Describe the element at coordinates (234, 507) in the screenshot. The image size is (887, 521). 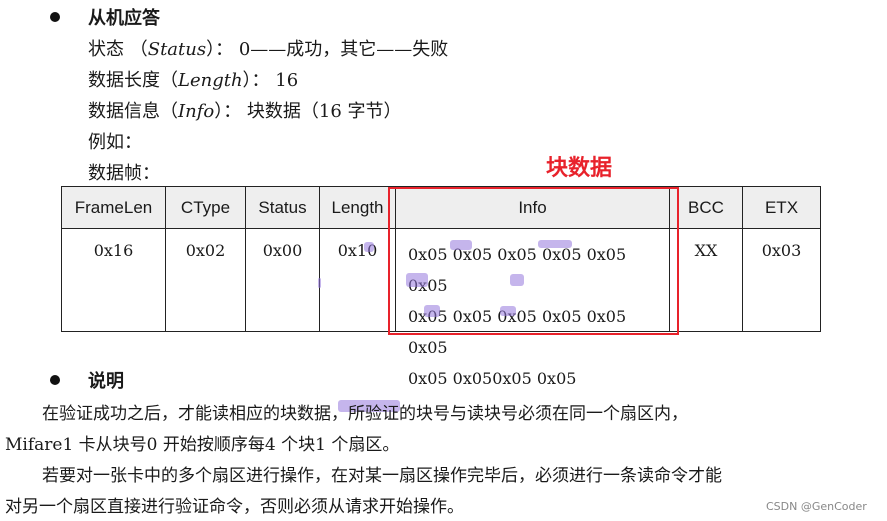
I see `note-paragraph-2-line-2: 对另一个扇区直接进行验证命令，否则必须从请求开始操作。` at that location.